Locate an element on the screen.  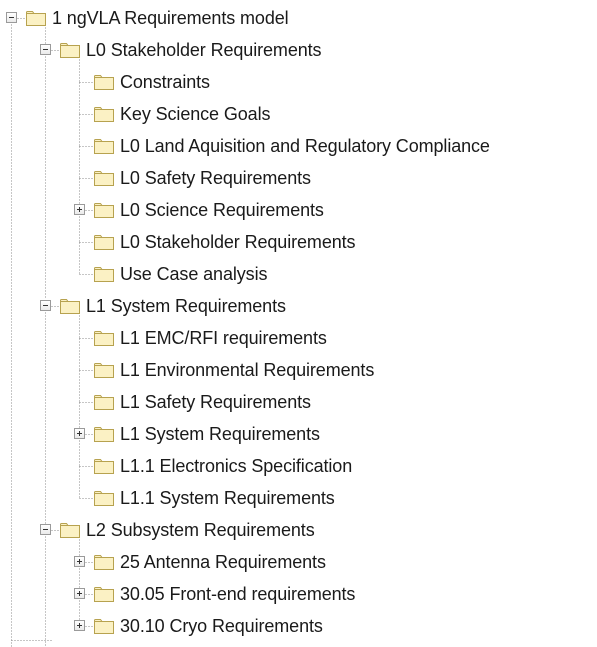
tree-node-label: 1 ngVLA Requirements model is located at coordinates (170, 18).